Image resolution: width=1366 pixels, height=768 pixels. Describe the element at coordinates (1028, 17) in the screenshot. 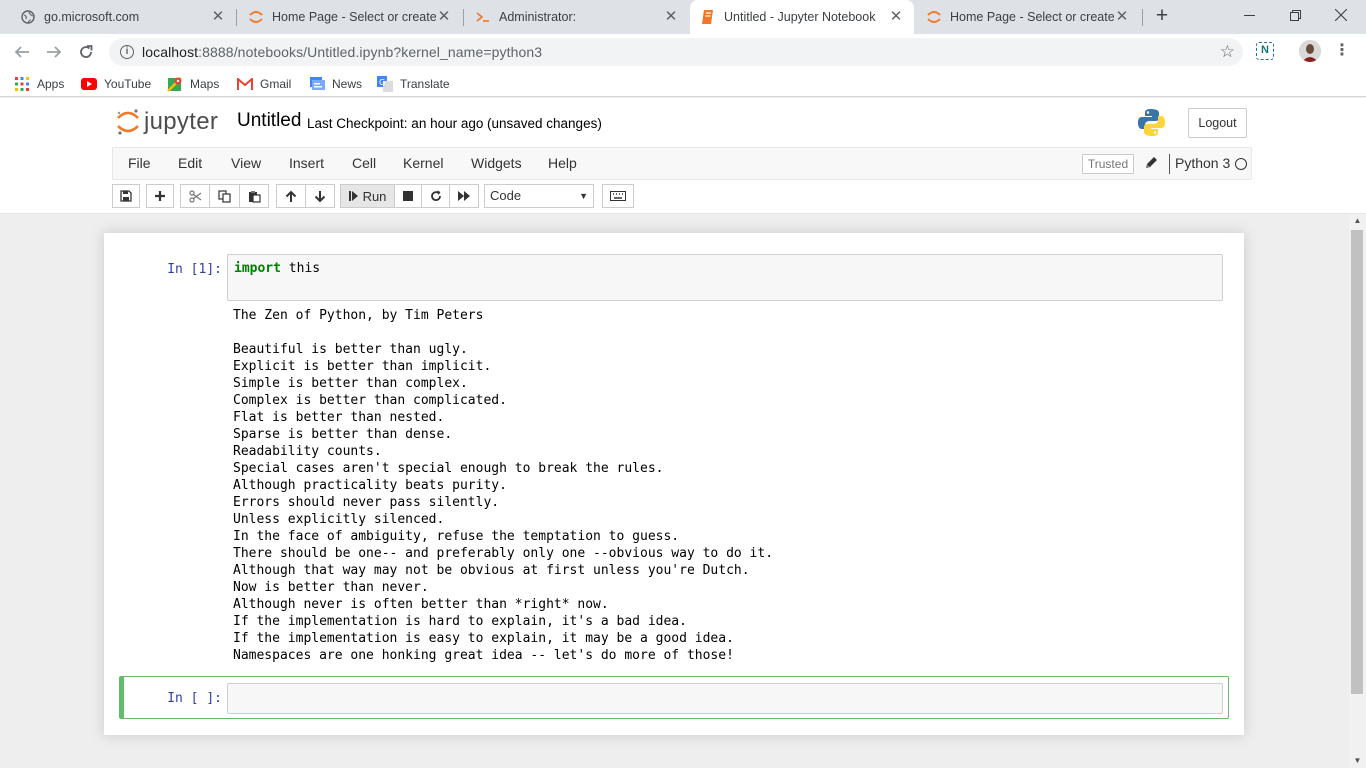

I see `browser-tab-5: Home Page - Select or create a ✕` at that location.